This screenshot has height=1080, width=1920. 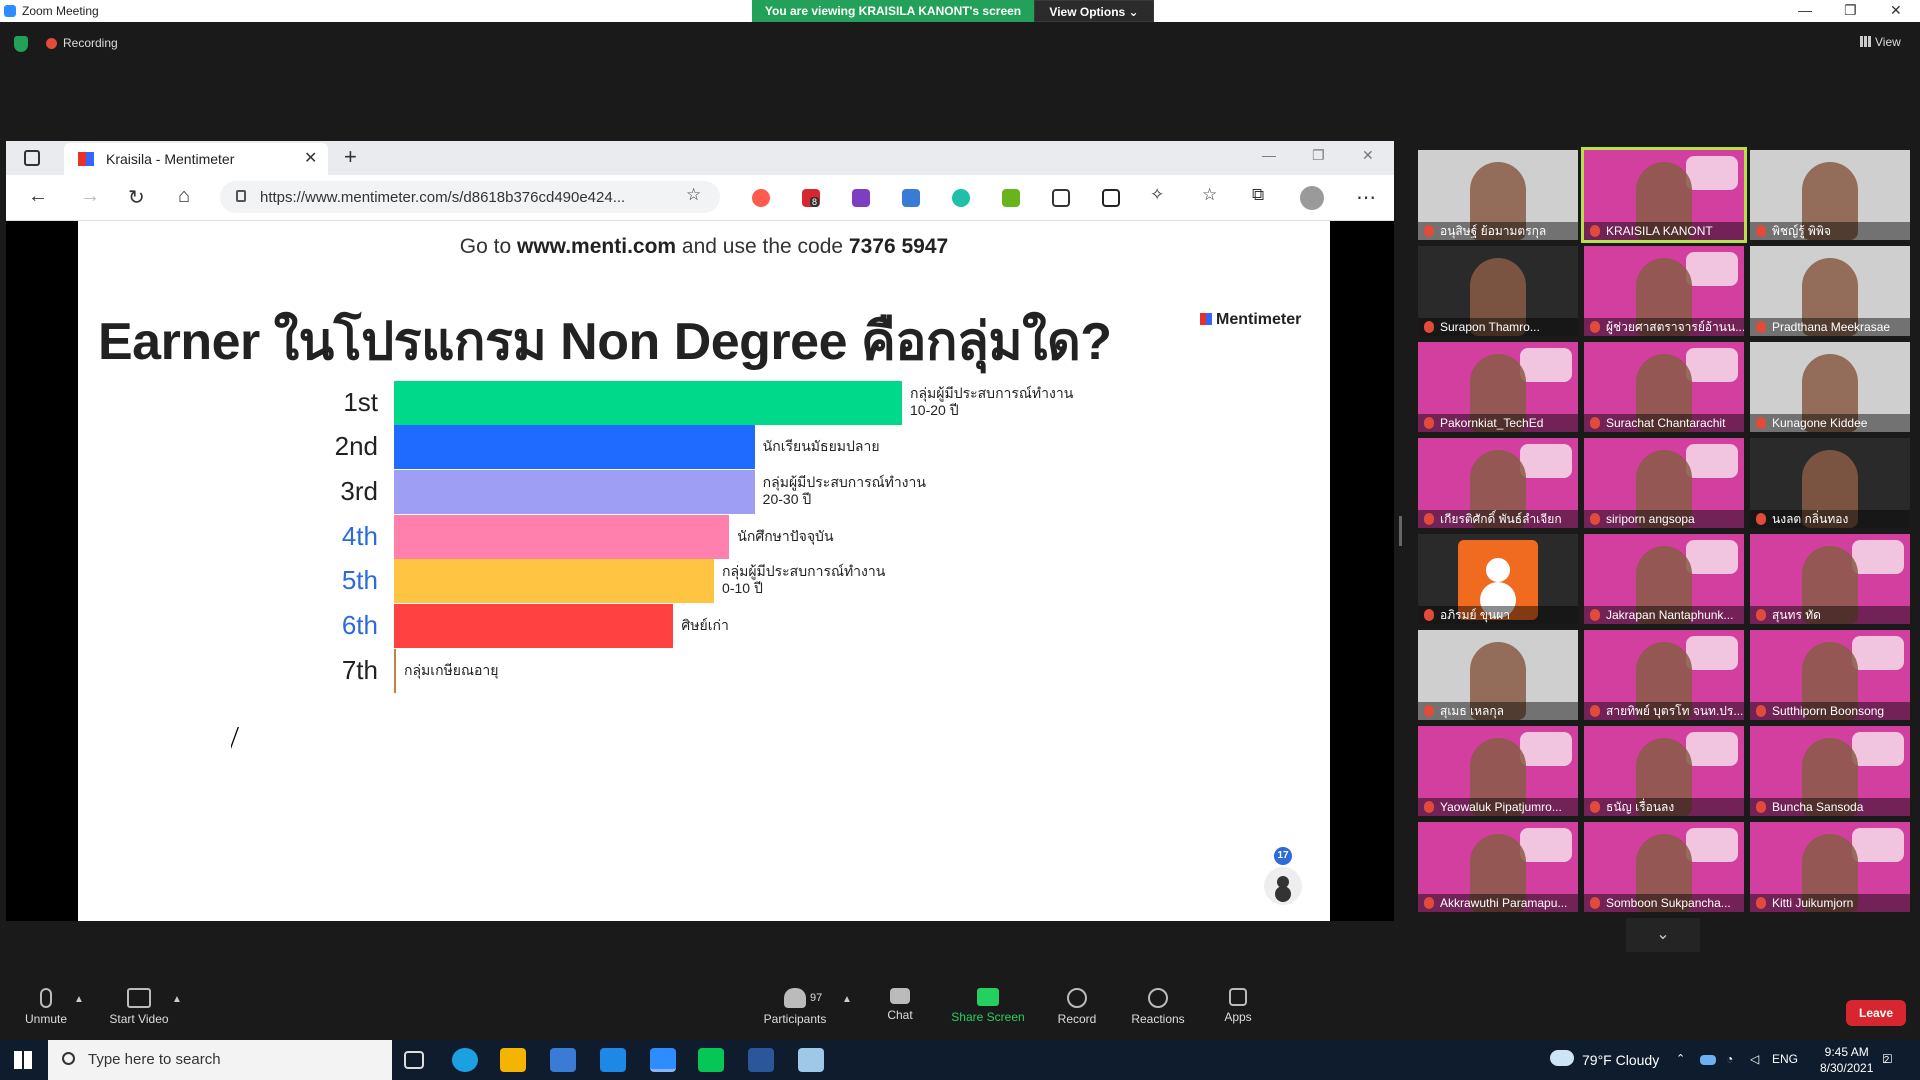 I want to click on more-menu-icon: ⋯, so click(x=1366, y=197).